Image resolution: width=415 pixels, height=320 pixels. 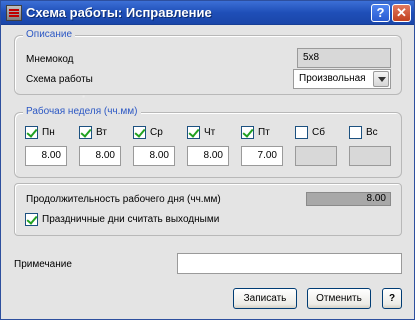 What do you see at coordinates (372, 132) in the screenshot?
I see `day-label: Вс` at bounding box center [372, 132].